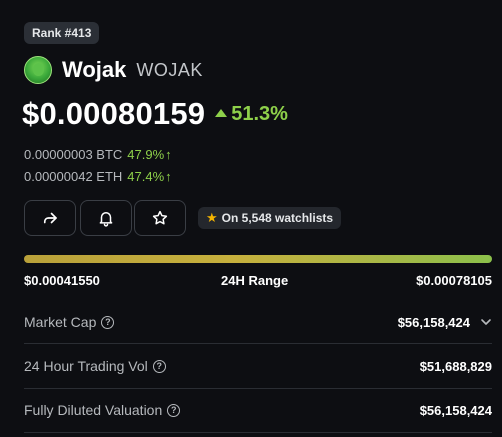  Describe the element at coordinates (60, 322) in the screenshot. I see `stat-label-text: Market Cap` at that location.